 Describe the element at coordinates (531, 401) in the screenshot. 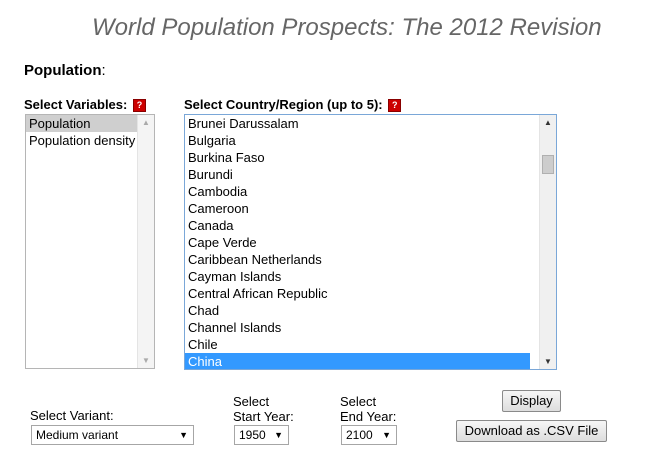

I see `display-button: Display` at that location.